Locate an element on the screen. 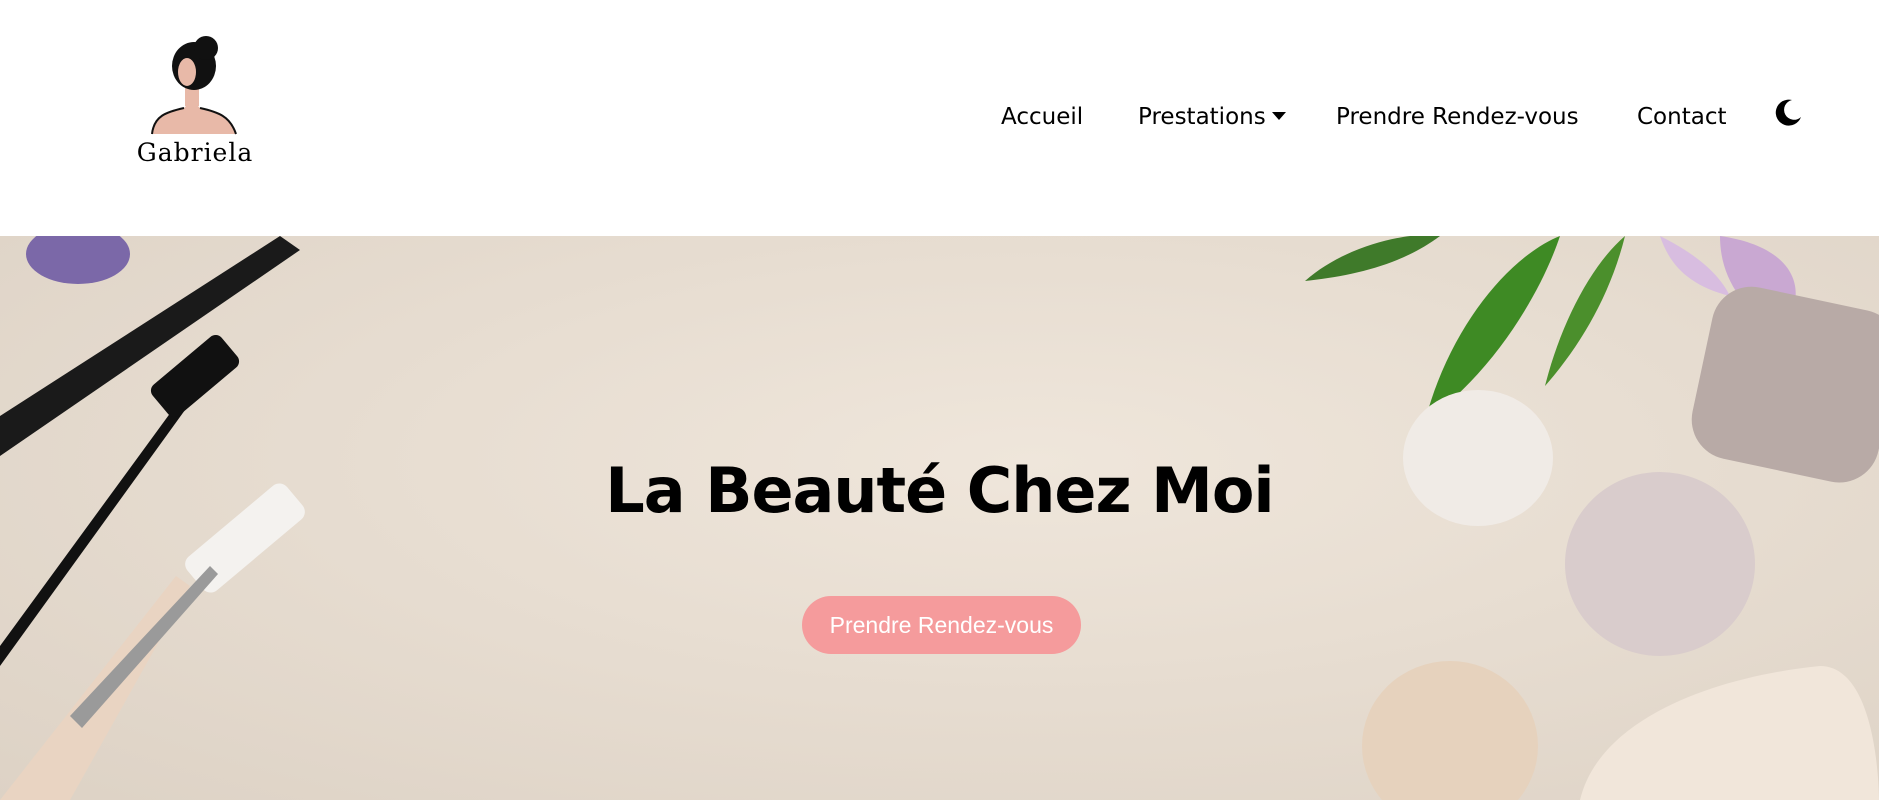  nav-contact: Contact is located at coordinates (1681, 117).